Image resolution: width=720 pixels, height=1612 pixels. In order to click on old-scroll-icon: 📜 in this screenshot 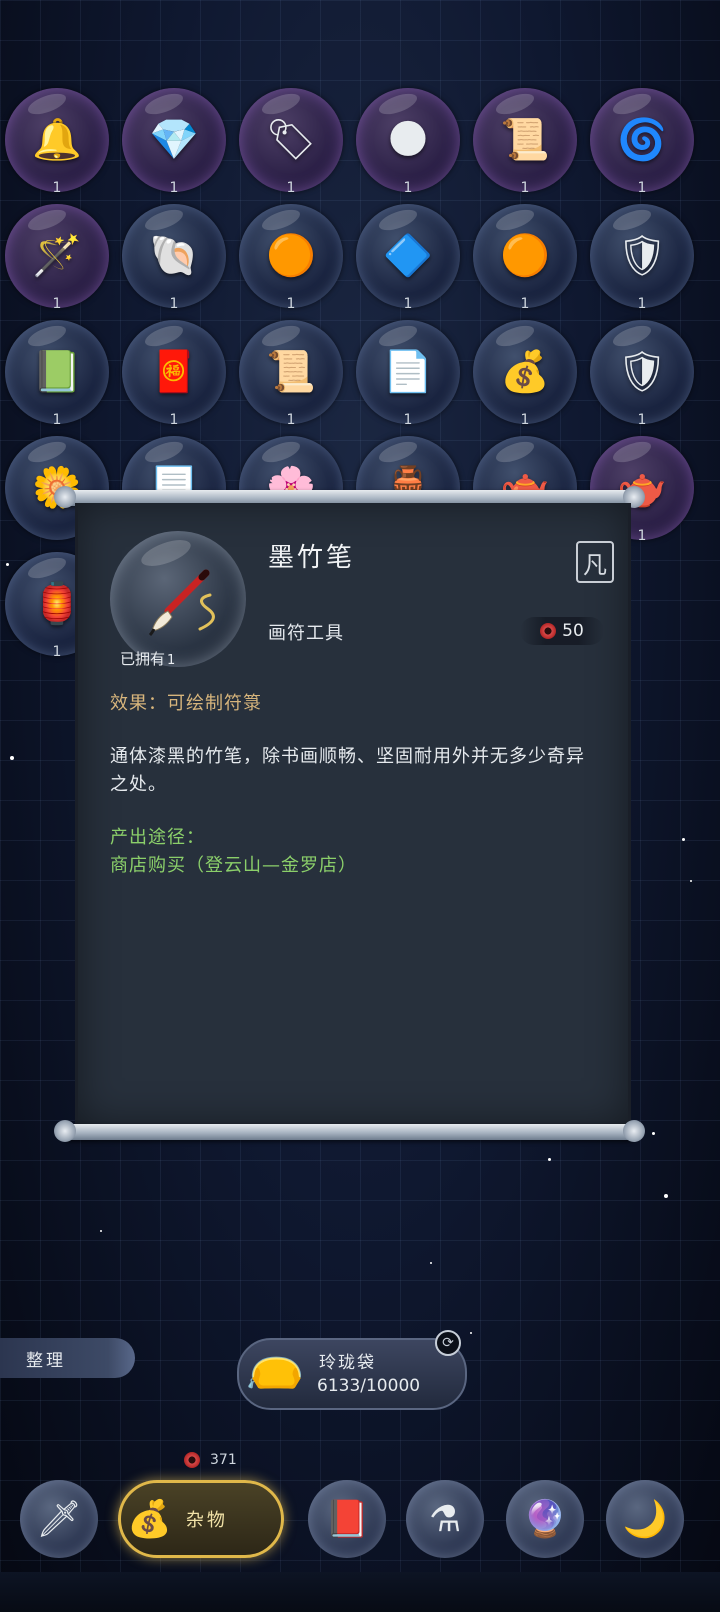, I will do `click(291, 372)`.